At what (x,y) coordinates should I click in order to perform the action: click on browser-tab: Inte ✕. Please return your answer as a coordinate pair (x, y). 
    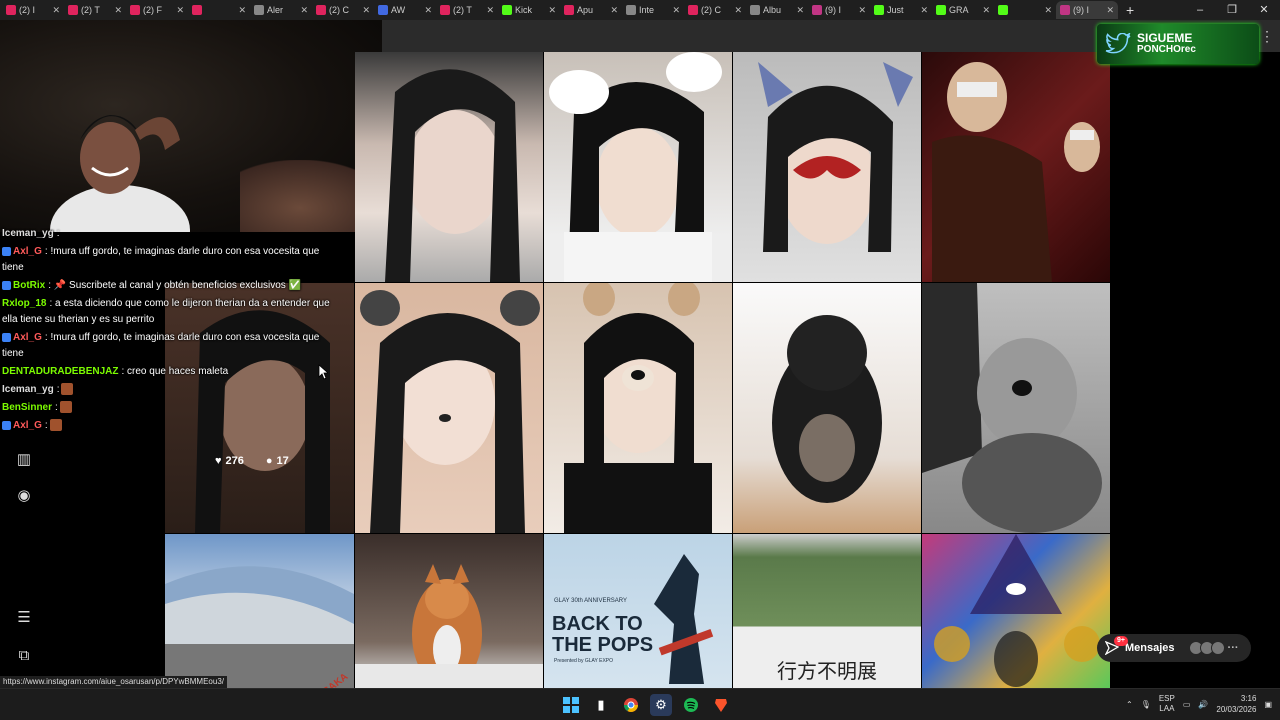
    Looking at the image, I should click on (653, 10).